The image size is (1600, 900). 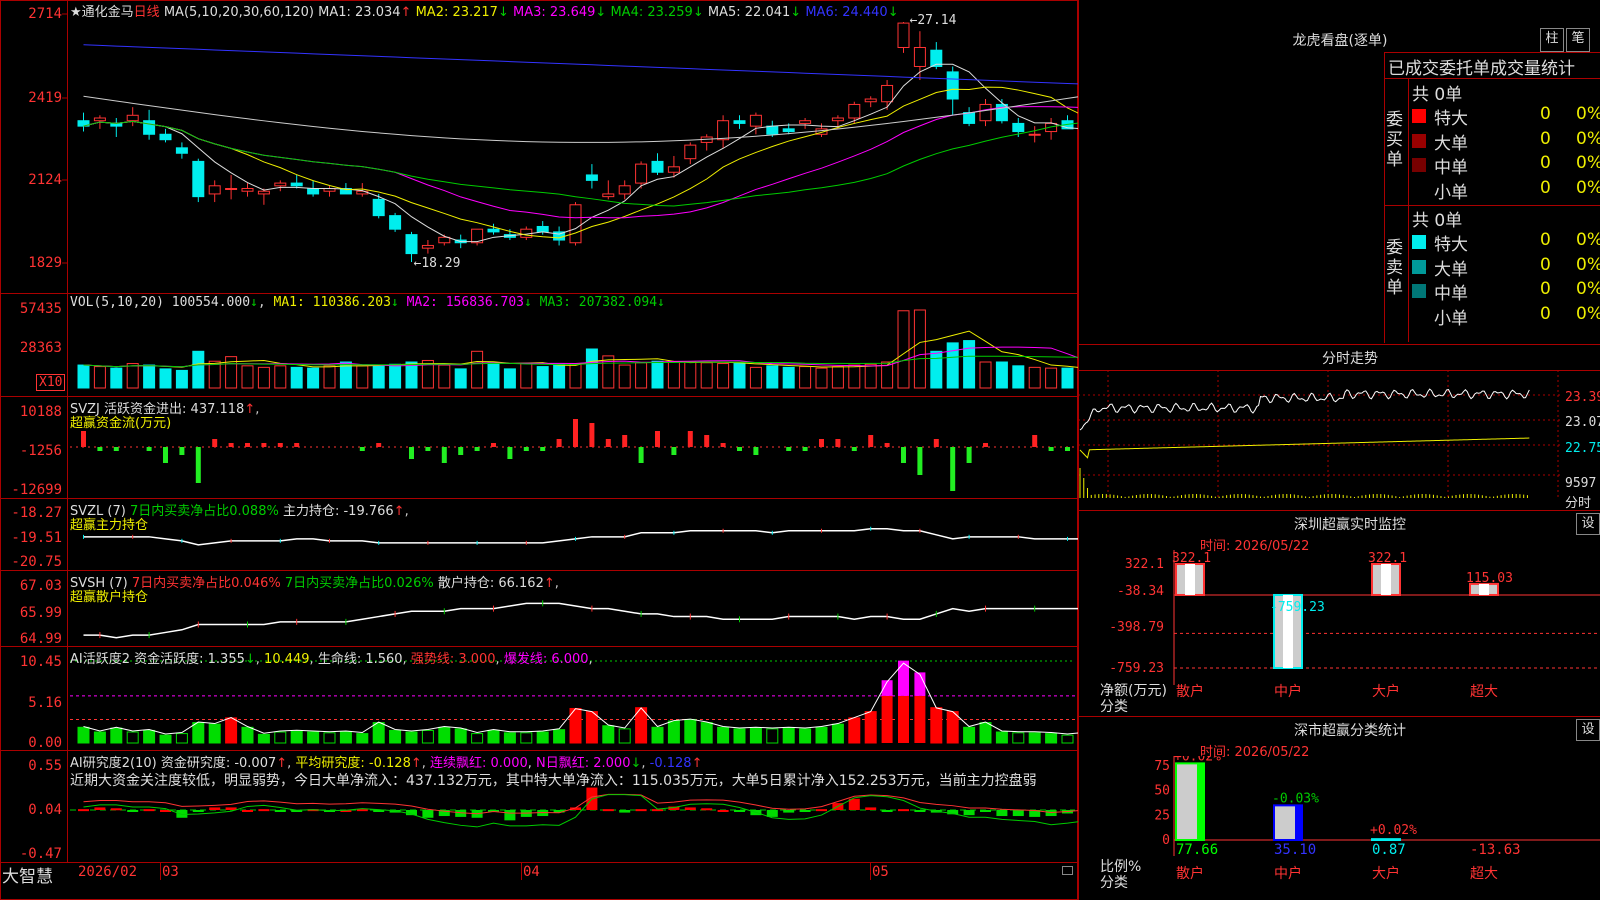 What do you see at coordinates (1393, 830) in the screenshot?
I see `classify-change: +0.02%` at bounding box center [1393, 830].